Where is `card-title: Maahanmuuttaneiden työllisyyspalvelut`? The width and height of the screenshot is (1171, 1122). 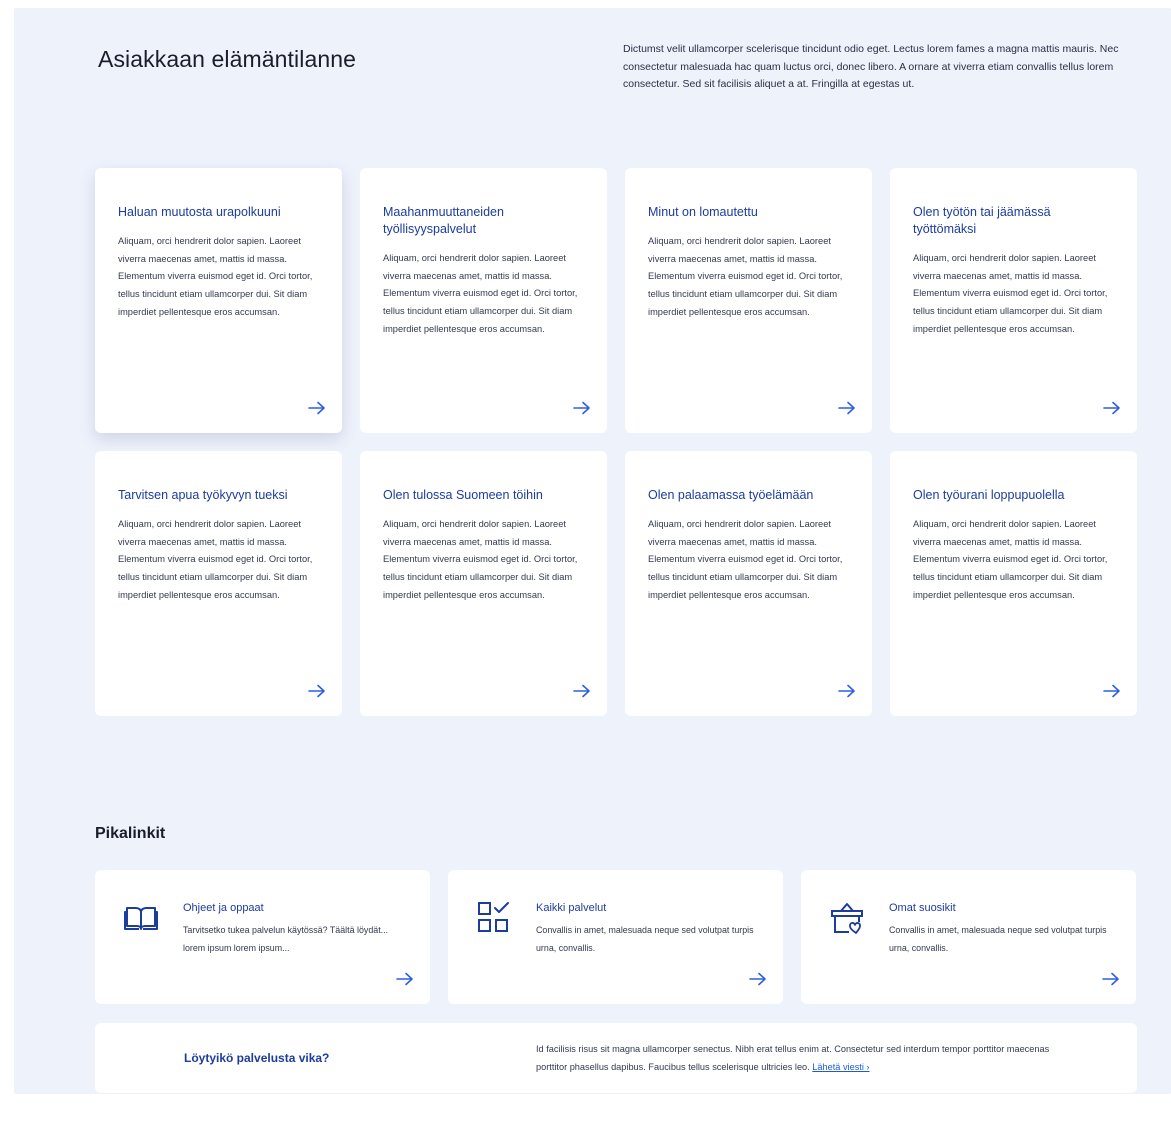
card-title: Maahanmuuttaneiden työllisyyspalvelut is located at coordinates (443, 220).